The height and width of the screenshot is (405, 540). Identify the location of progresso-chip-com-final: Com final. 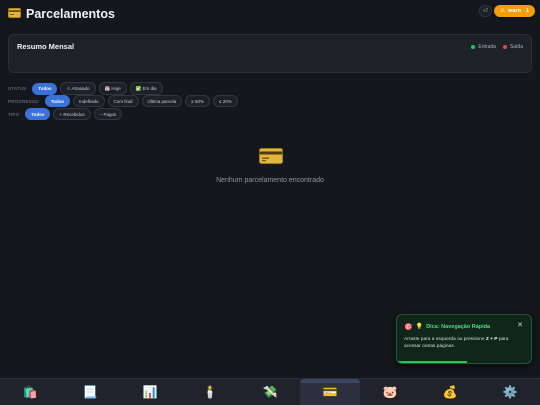
(123, 101).